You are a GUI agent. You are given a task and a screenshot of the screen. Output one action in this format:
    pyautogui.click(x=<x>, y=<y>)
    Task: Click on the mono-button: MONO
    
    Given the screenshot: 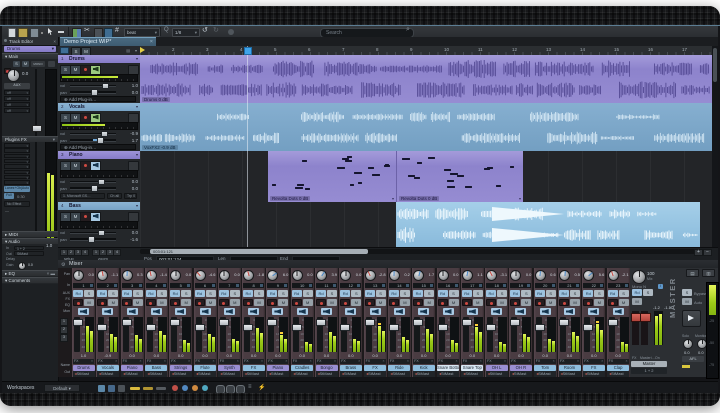 What is the action you would take?
    pyautogui.click(x=38, y=64)
    